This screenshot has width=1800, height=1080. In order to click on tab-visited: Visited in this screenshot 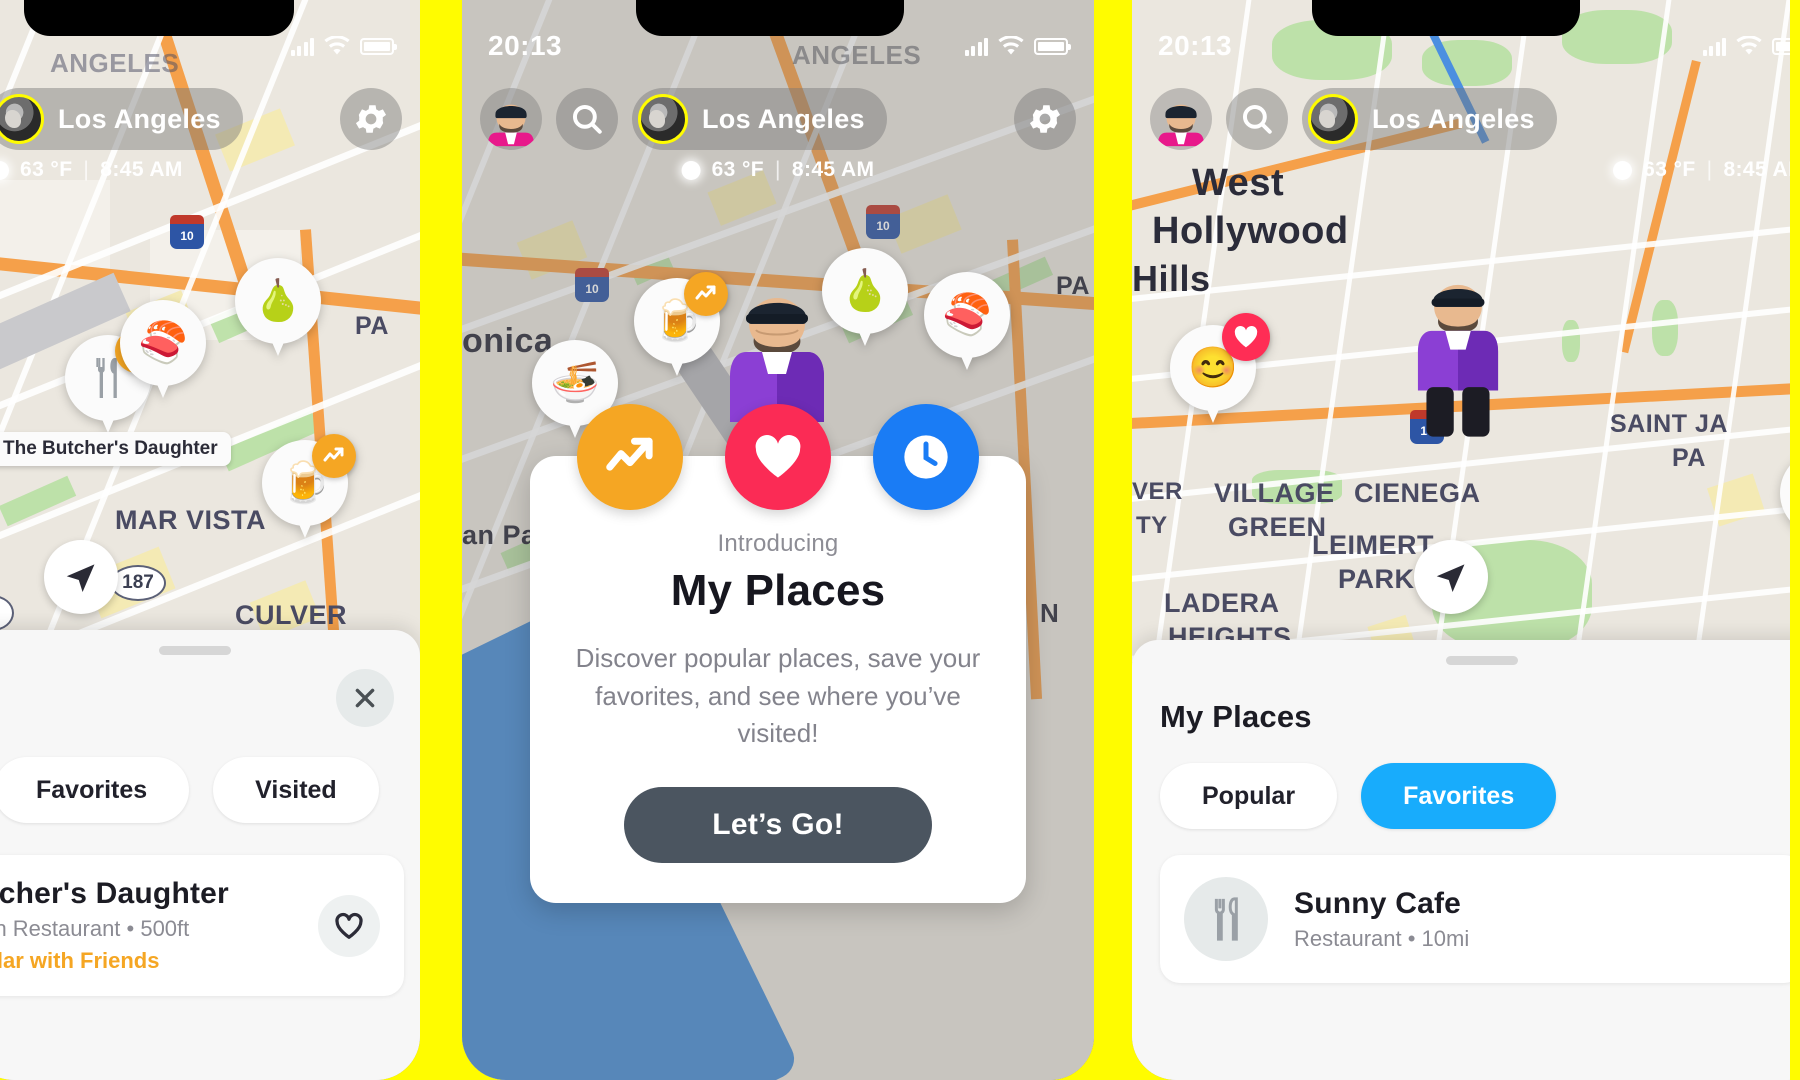, I will do `click(296, 790)`.